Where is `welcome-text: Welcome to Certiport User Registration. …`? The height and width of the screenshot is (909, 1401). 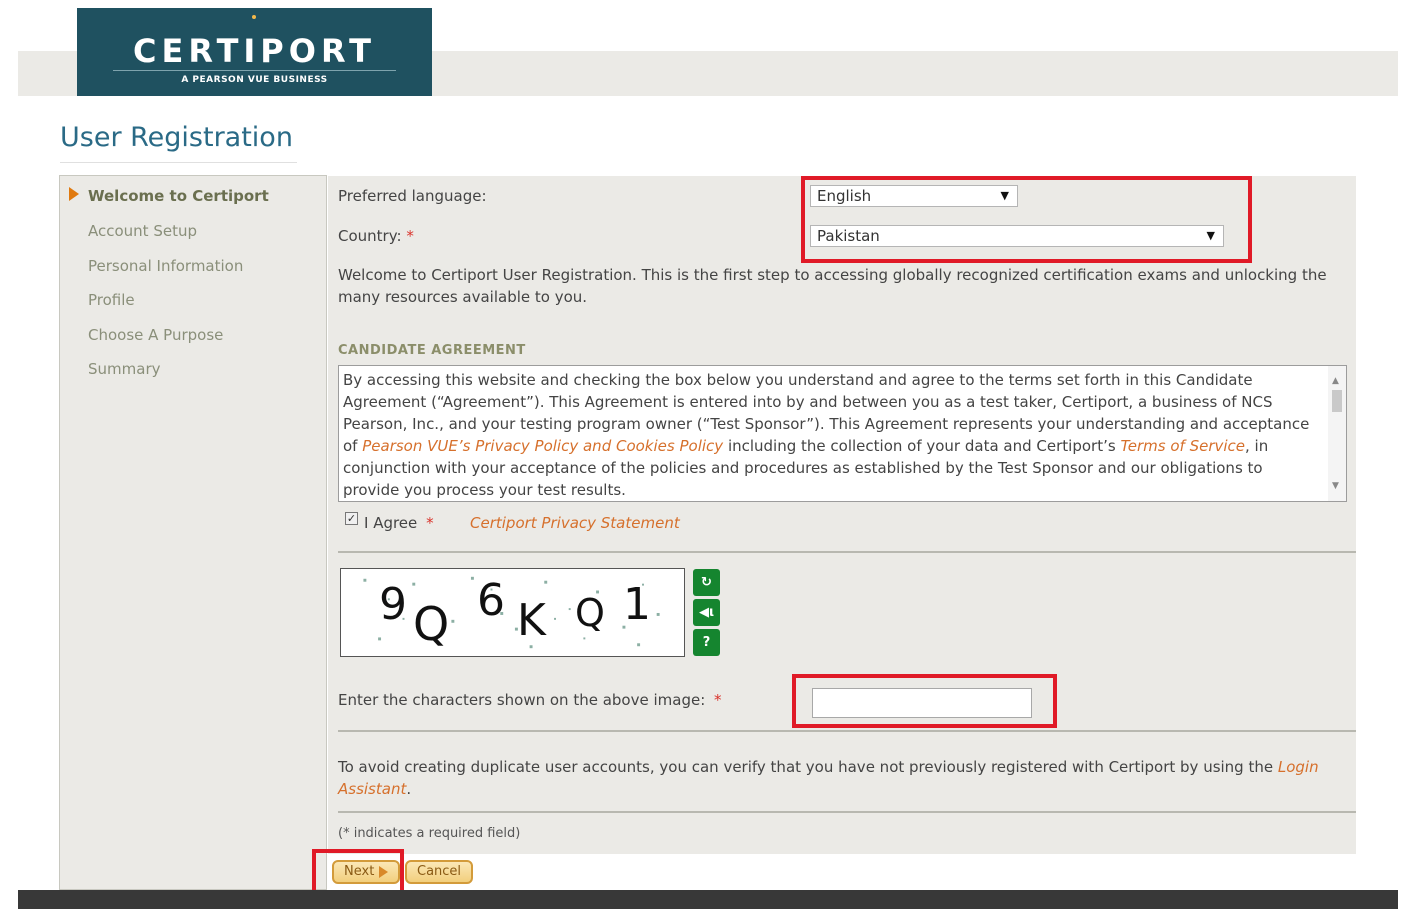 welcome-text: Welcome to Certiport User Registration. … is located at coordinates (832, 286).